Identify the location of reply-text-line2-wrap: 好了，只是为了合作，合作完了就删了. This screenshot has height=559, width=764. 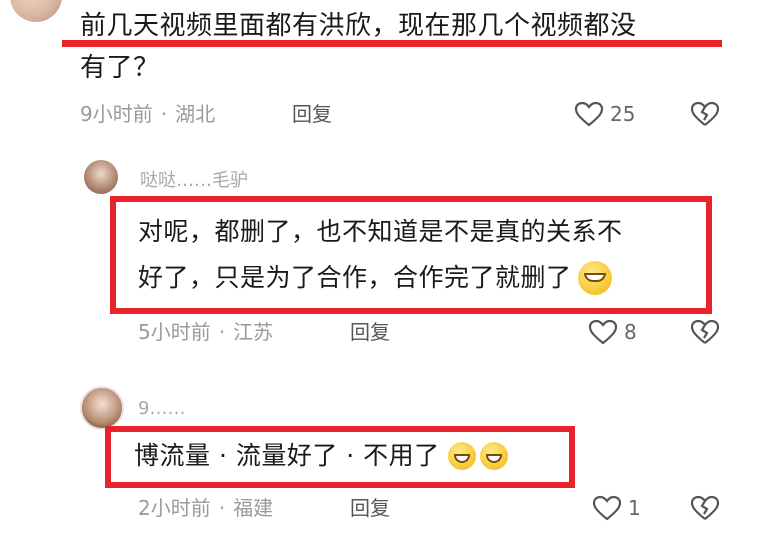
(375, 278).